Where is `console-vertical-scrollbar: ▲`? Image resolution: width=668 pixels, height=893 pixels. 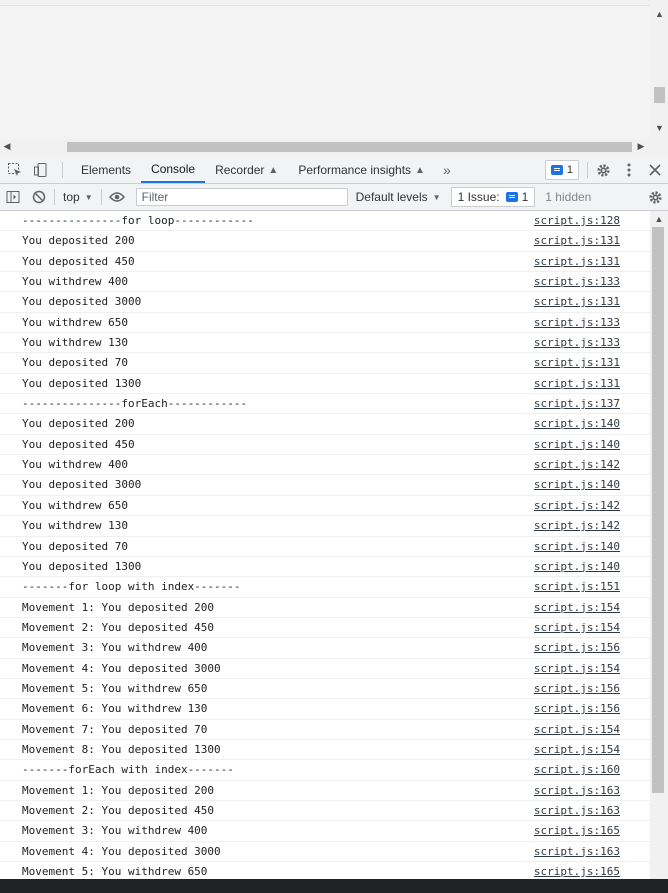
console-vertical-scrollbar: ▲ is located at coordinates (659, 545).